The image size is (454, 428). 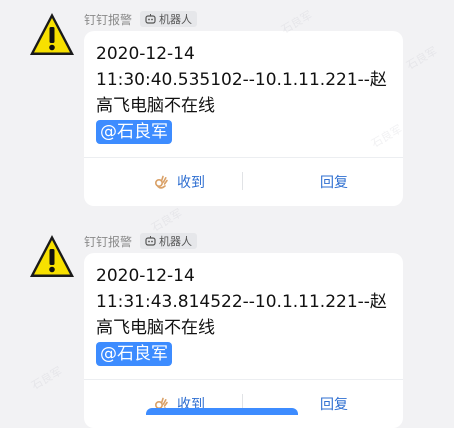 I want to click on received-button: 收到, so click(x=179, y=182).